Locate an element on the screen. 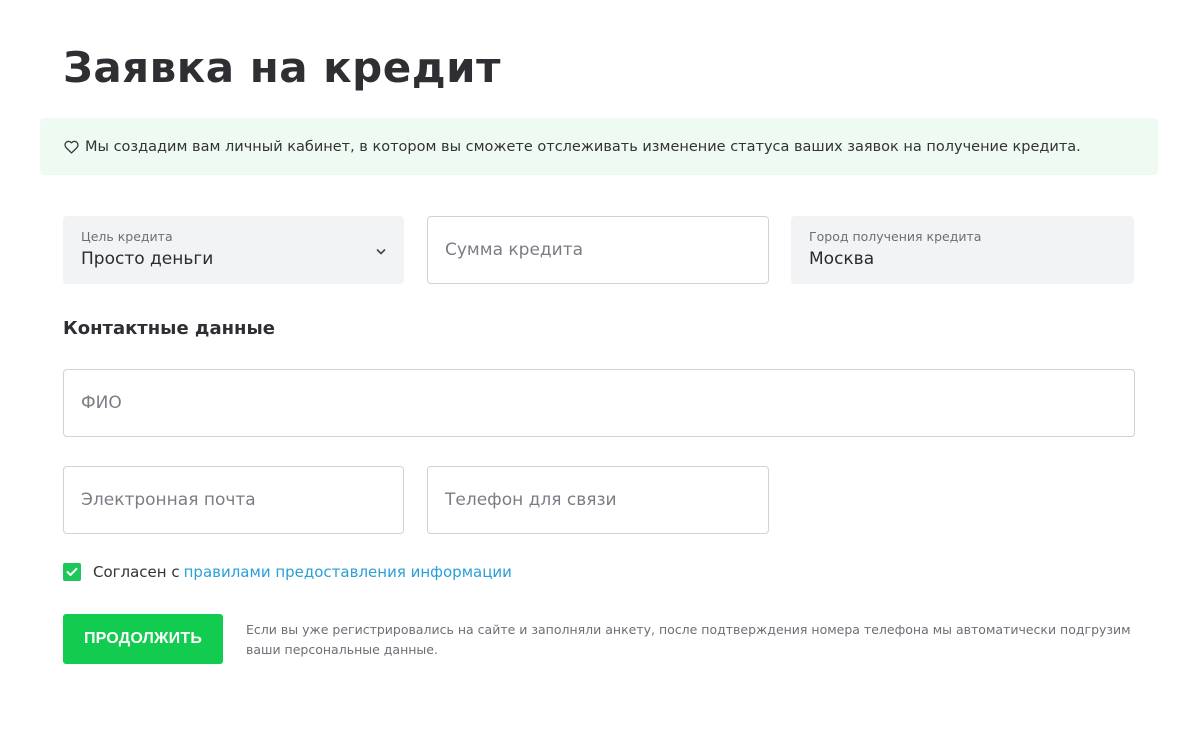 The width and height of the screenshot is (1200, 737). agreement-checkbox is located at coordinates (72, 572).